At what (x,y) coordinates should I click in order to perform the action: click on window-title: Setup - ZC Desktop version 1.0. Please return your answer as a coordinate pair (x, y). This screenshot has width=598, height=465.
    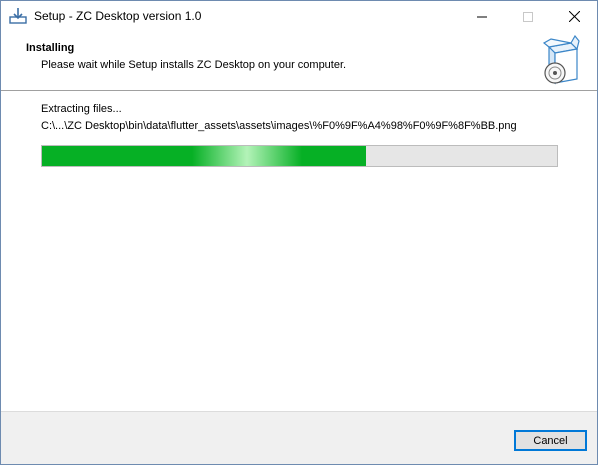
    Looking at the image, I should click on (118, 16).